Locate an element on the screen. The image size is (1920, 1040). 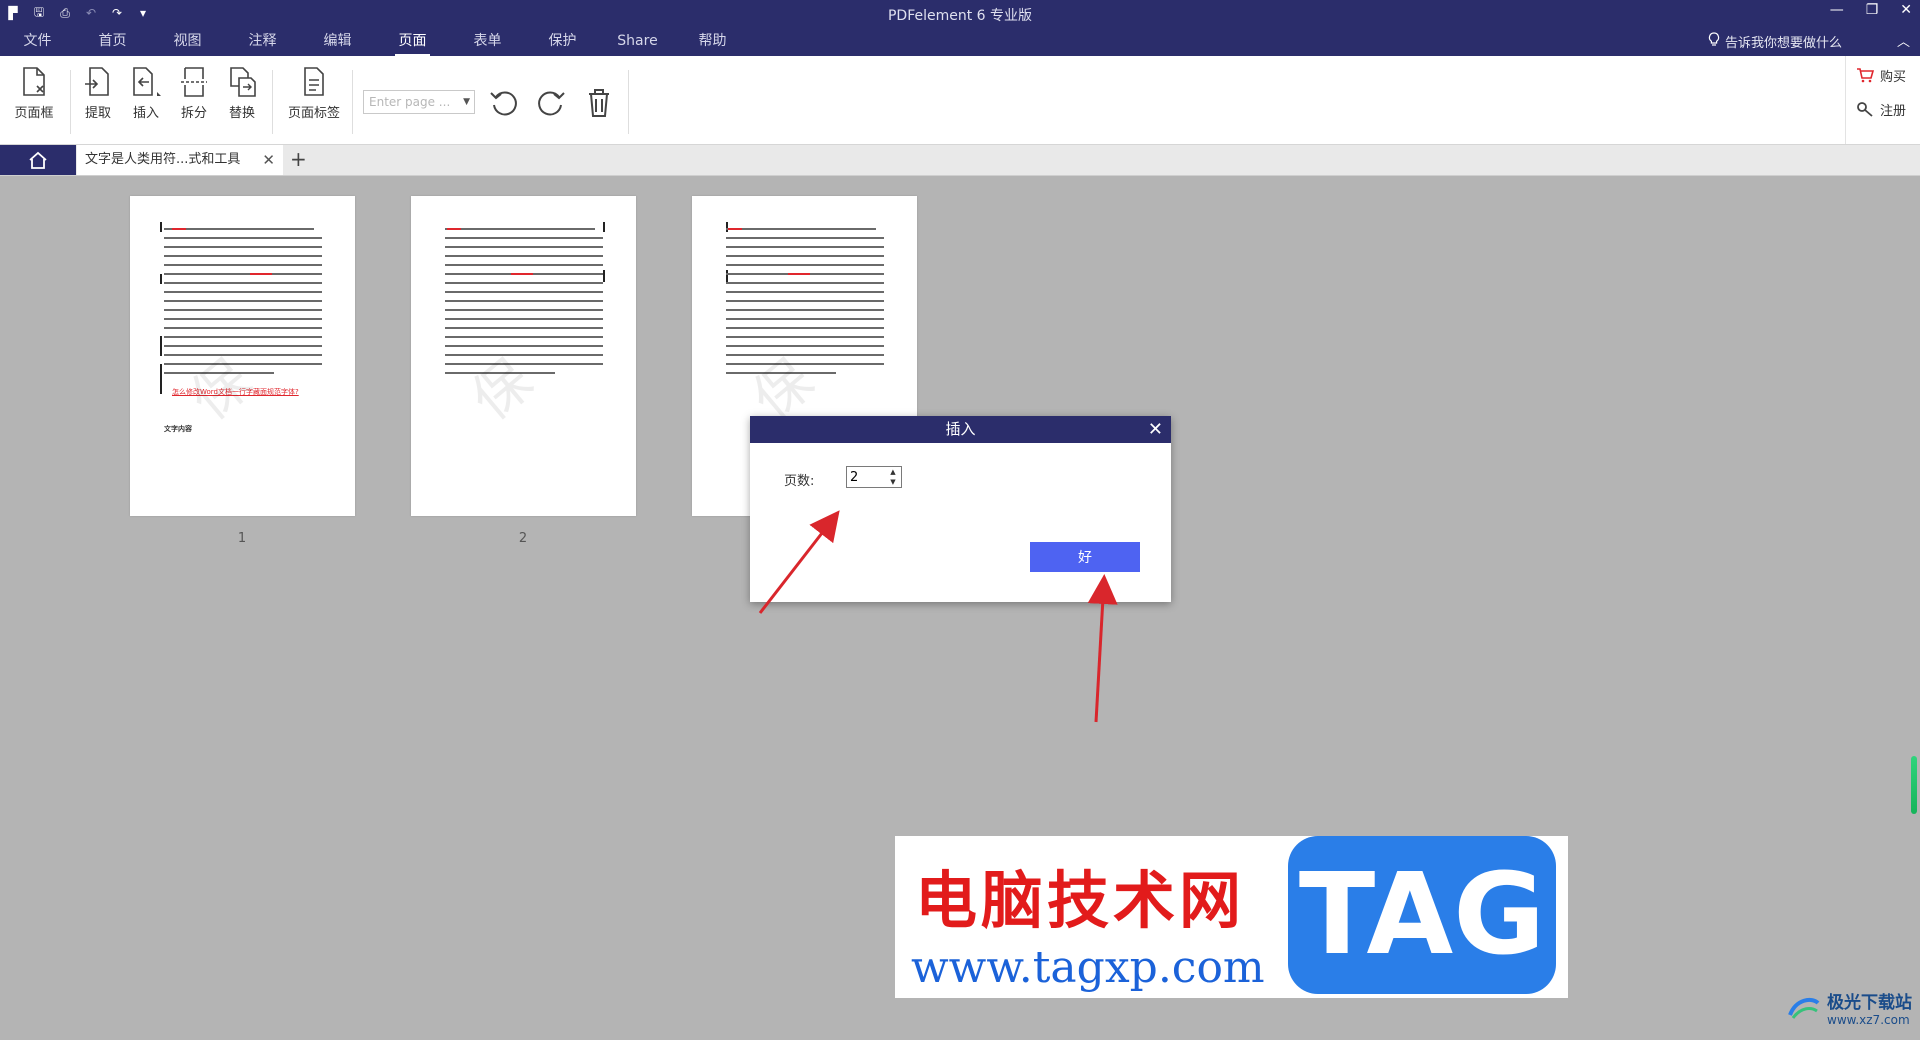
dropdown-arrow-icon: ▼ is located at coordinates (466, 102).